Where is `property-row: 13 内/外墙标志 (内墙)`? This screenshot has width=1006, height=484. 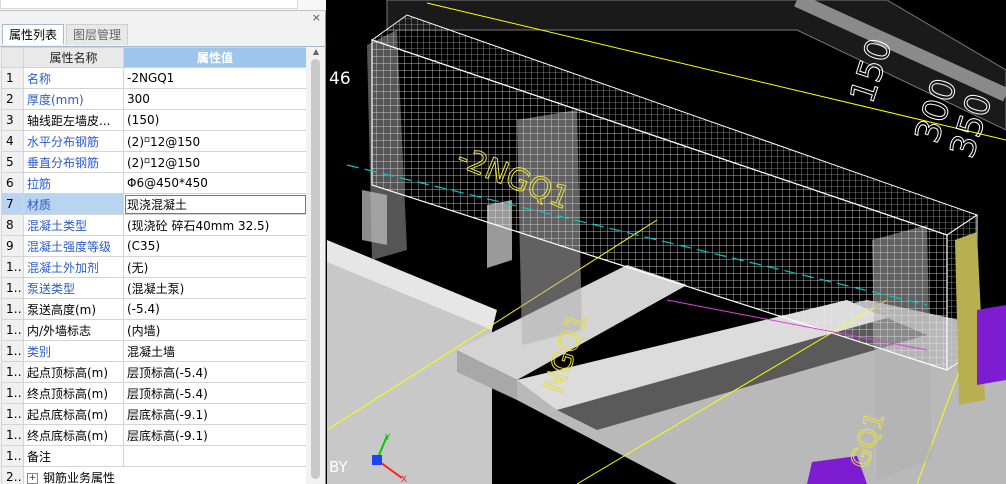 property-row: 13 内/外墙标志 (内墙) is located at coordinates (153, 330).